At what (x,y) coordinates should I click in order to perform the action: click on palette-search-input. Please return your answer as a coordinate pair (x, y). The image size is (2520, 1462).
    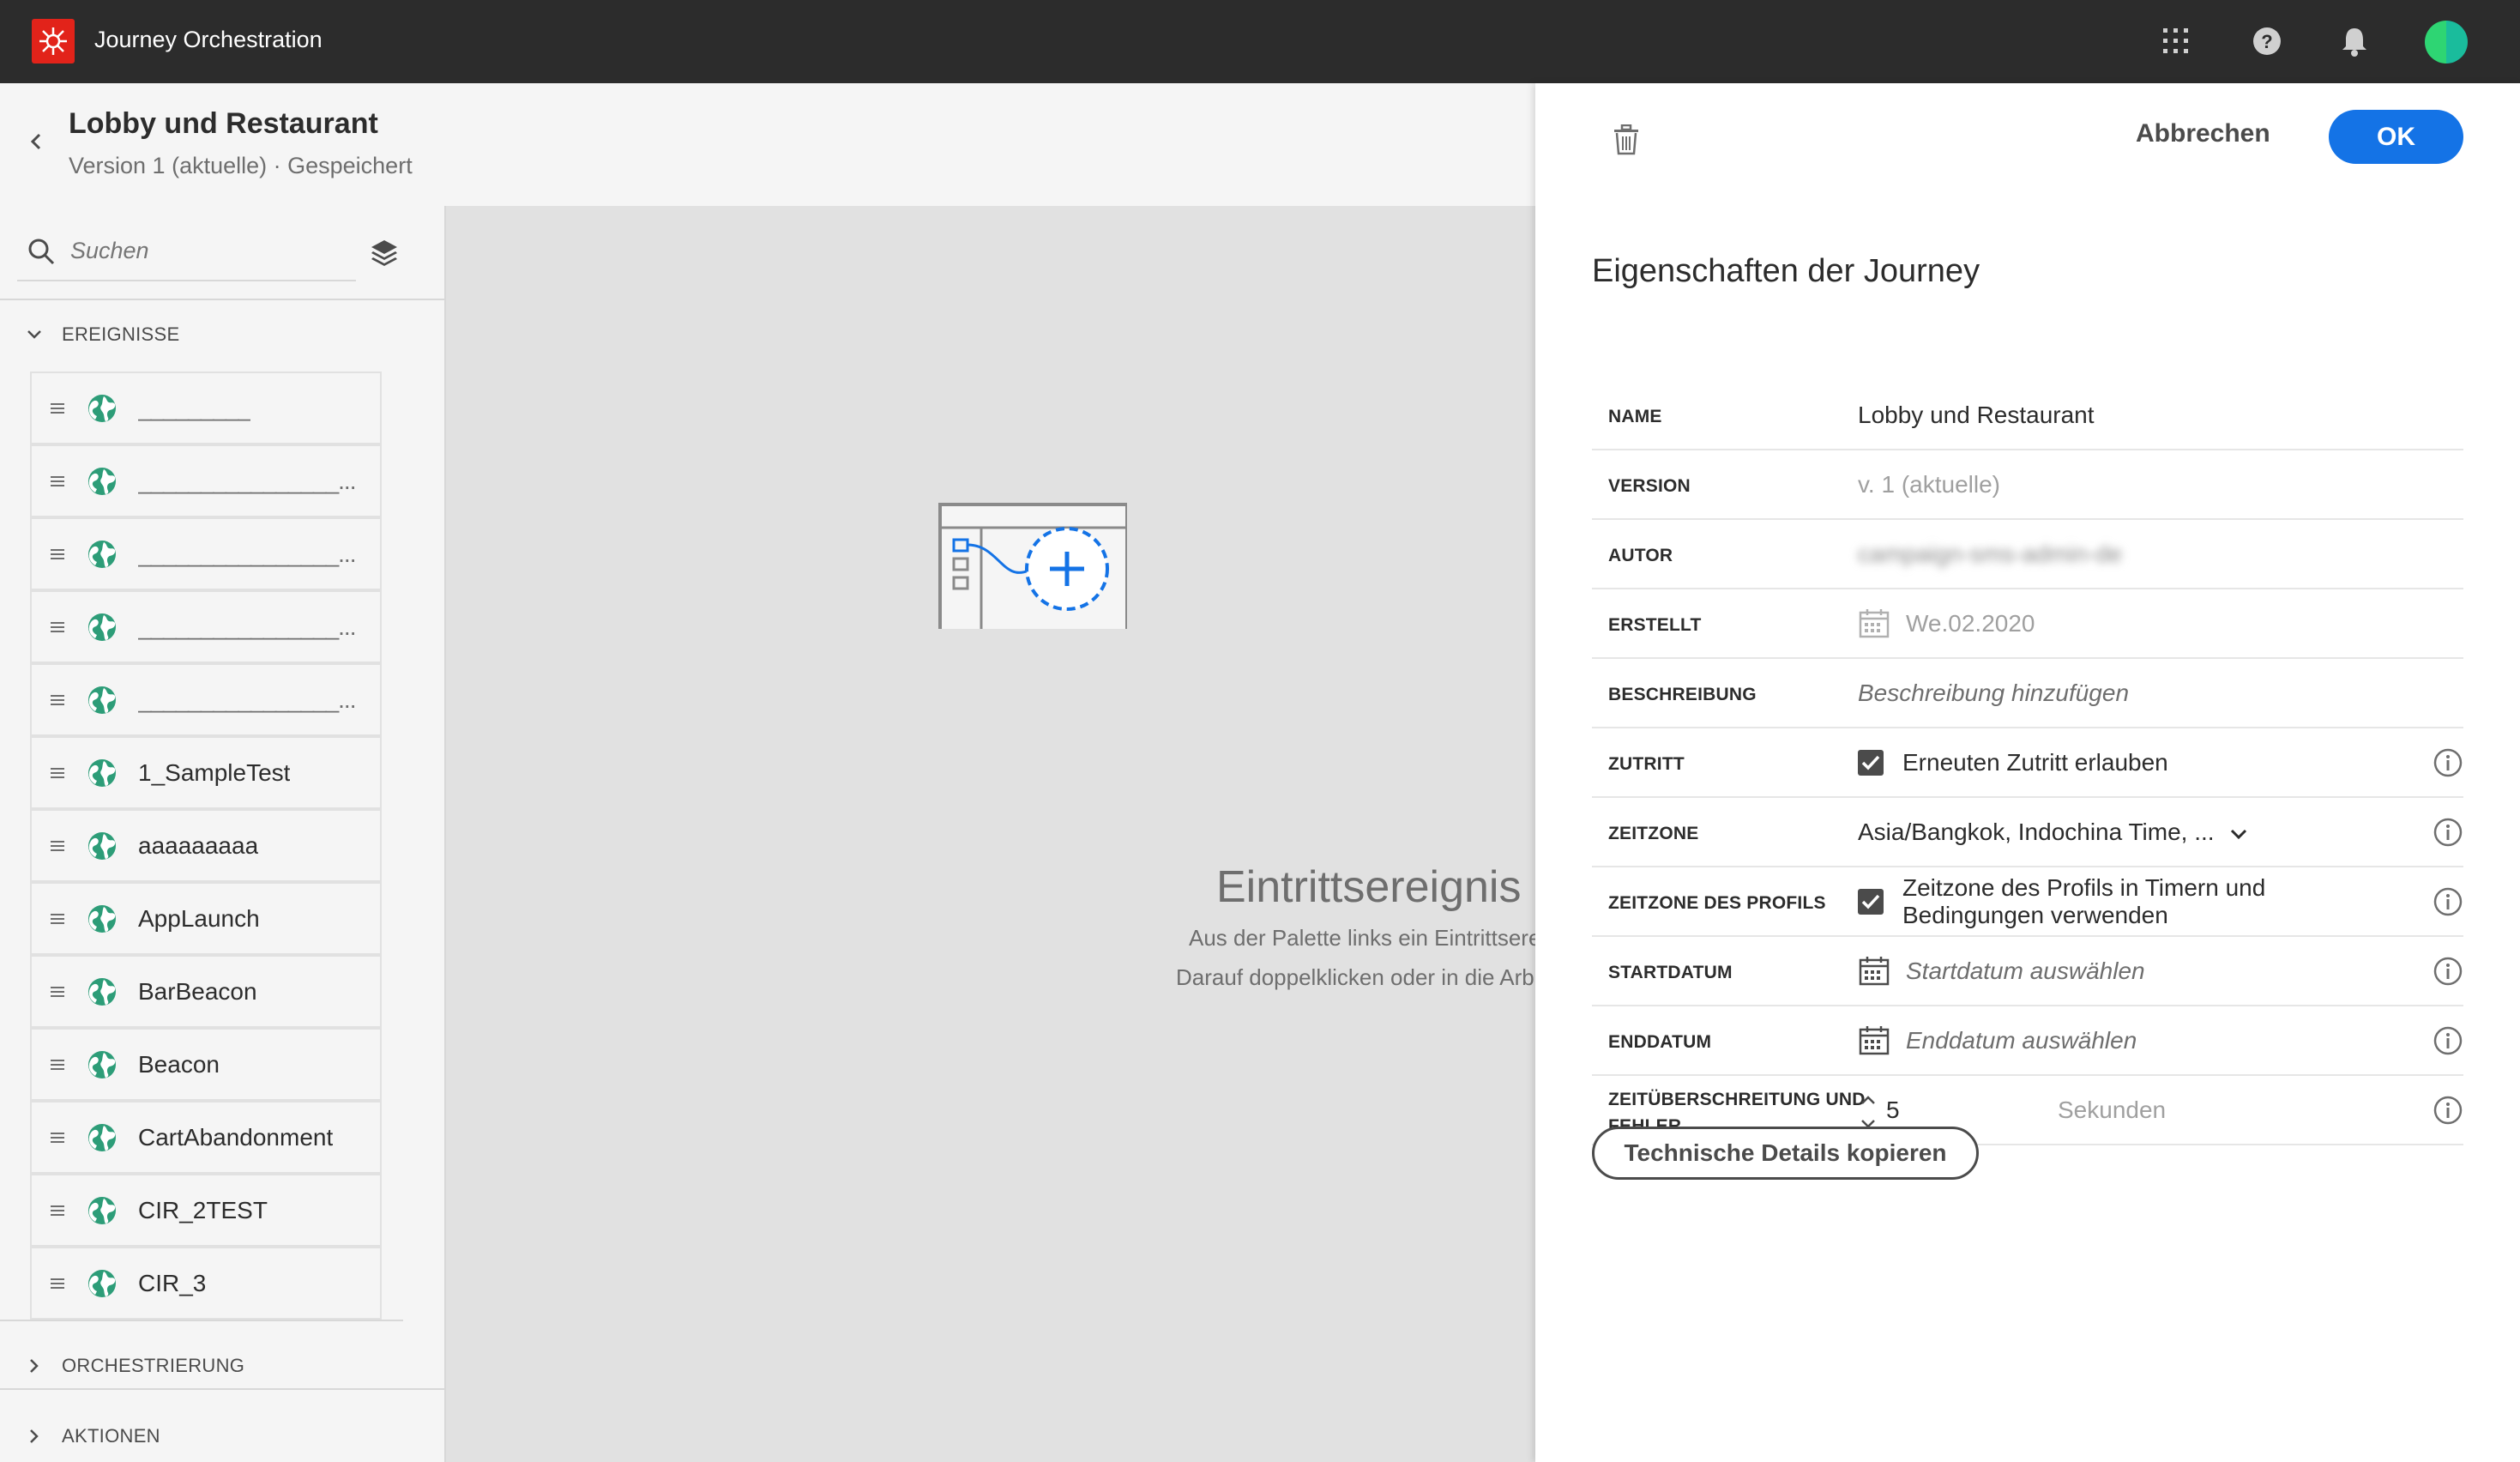
    Looking at the image, I should click on (207, 250).